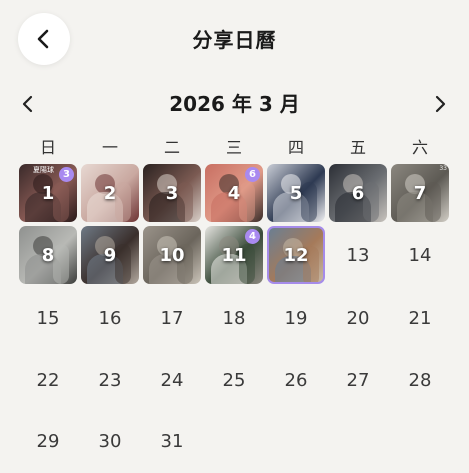  Describe the element at coordinates (252, 174) in the screenshot. I see `photo-count-badge: 6` at that location.